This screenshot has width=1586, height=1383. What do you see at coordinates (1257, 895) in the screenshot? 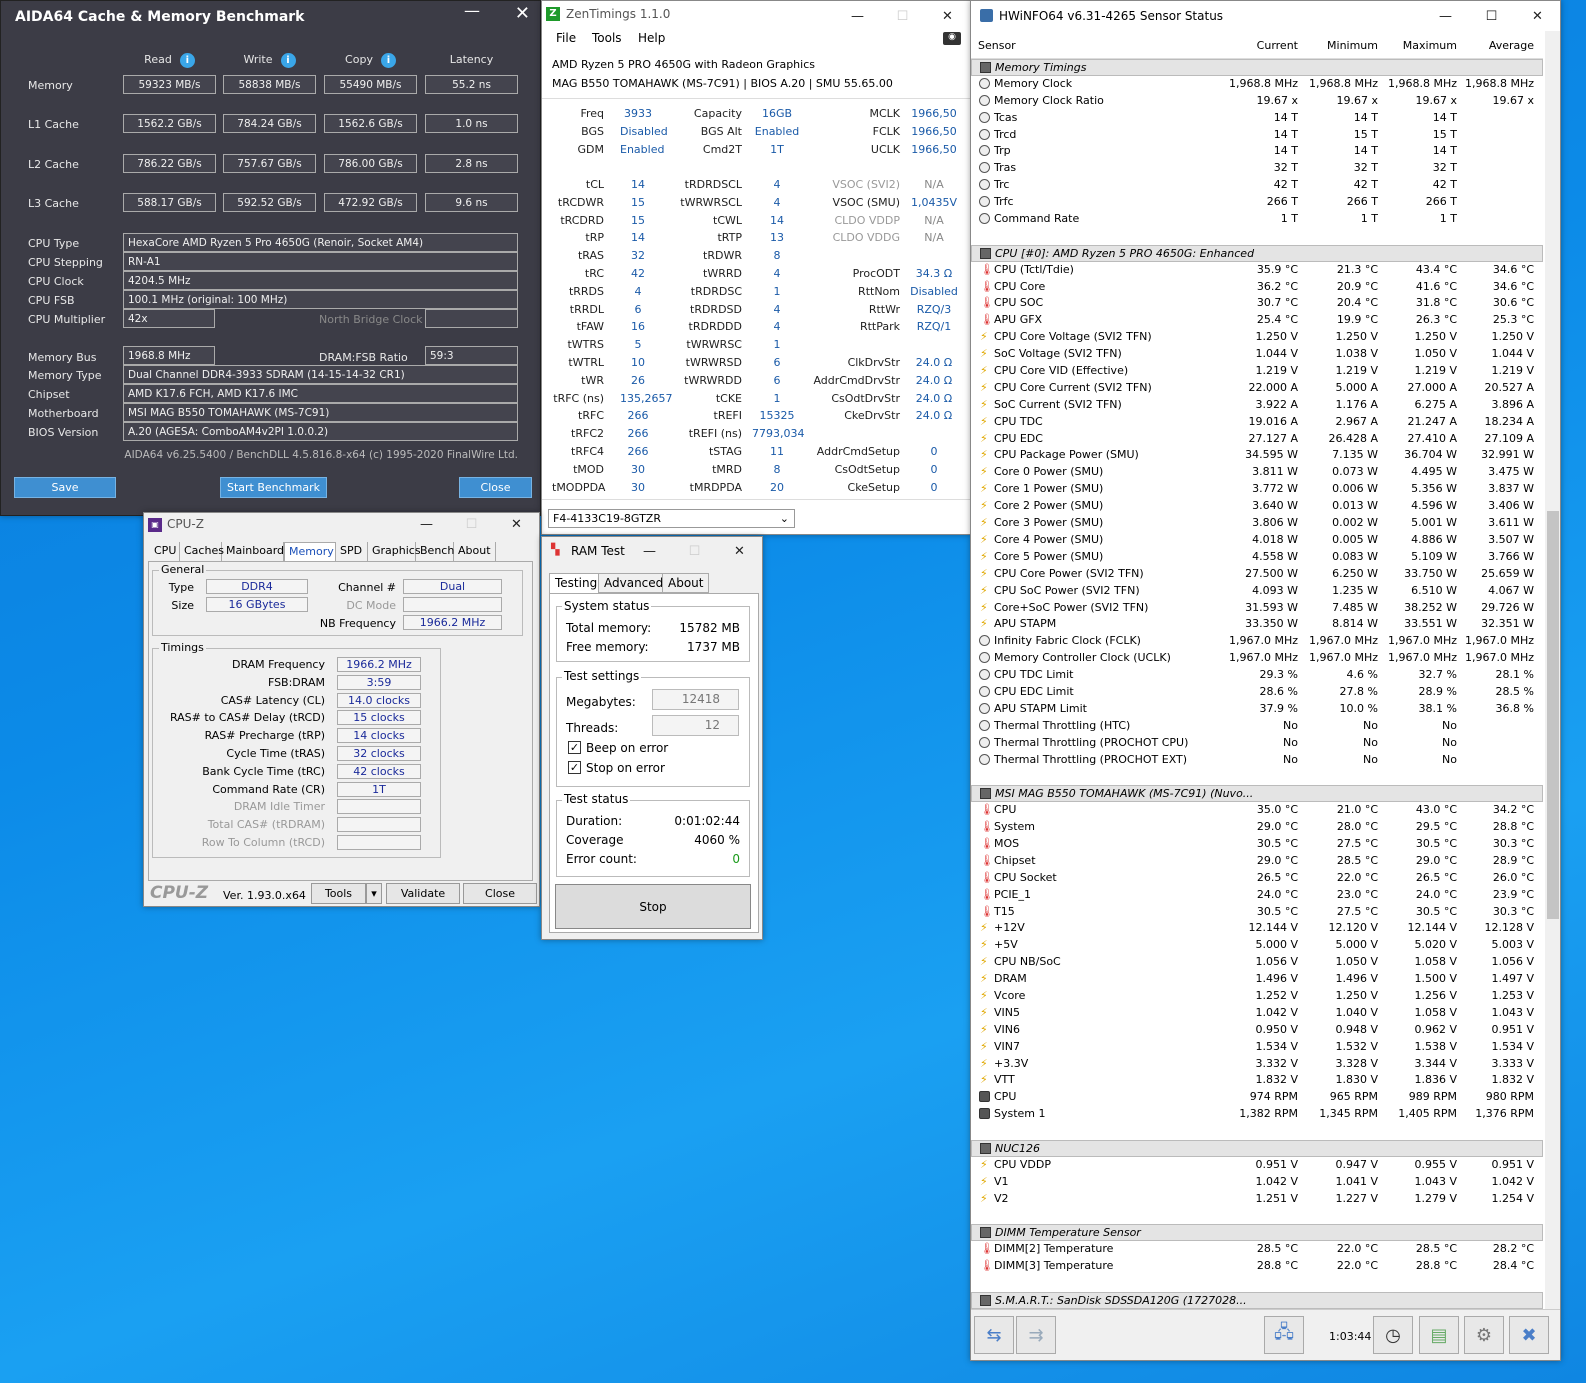
I see `sensor-row: 🌡 PCIE_1 24.0 °C 23.0 °C 24.0 °C 23.9 °C` at bounding box center [1257, 895].